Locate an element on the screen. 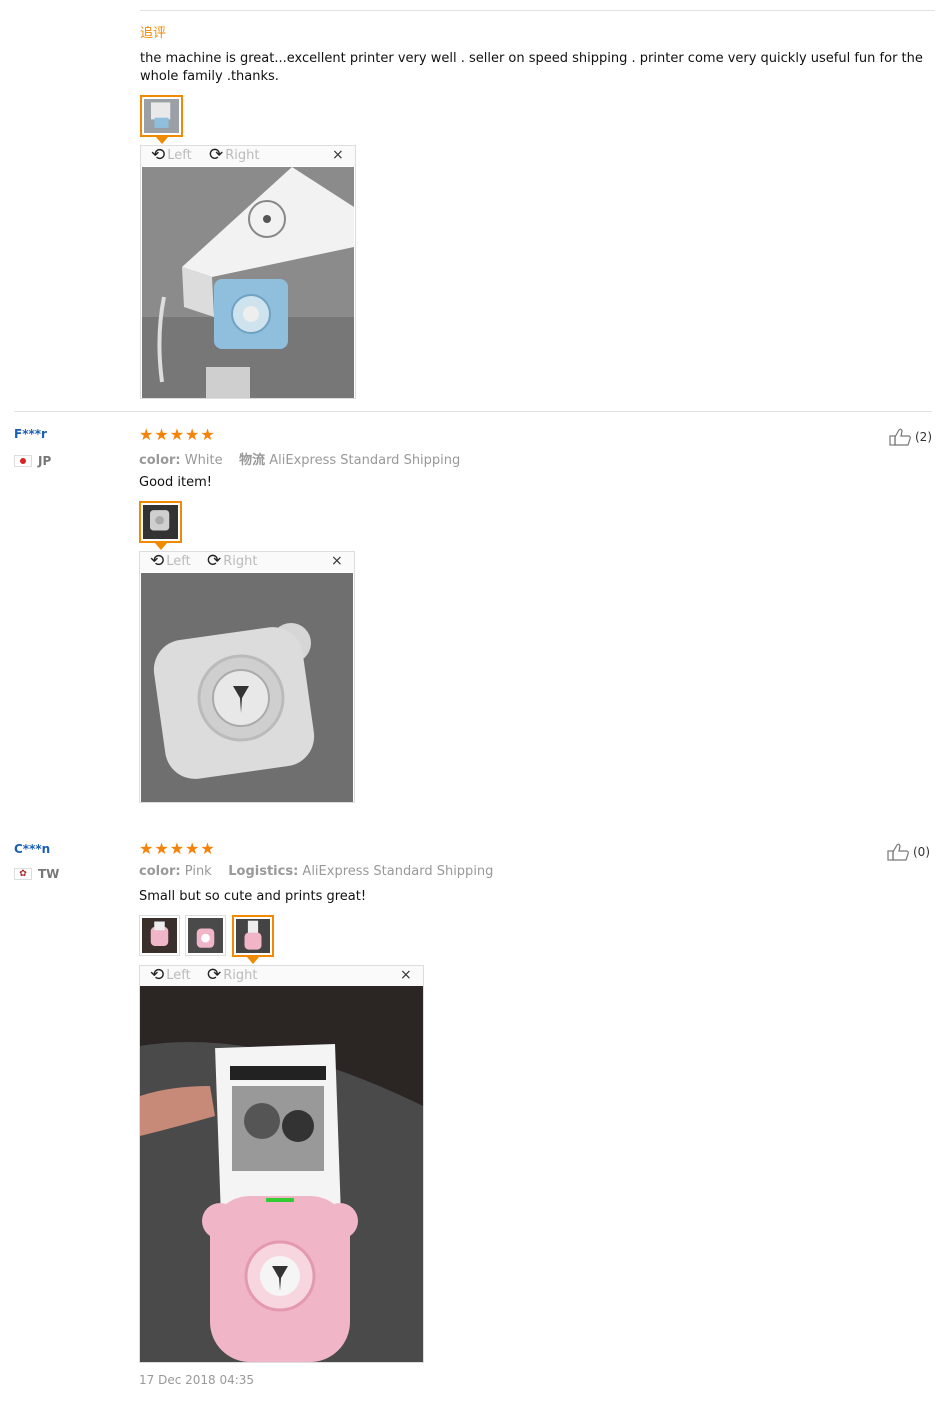 The image size is (950, 1409). reviewer-name: F***r is located at coordinates (30, 434).